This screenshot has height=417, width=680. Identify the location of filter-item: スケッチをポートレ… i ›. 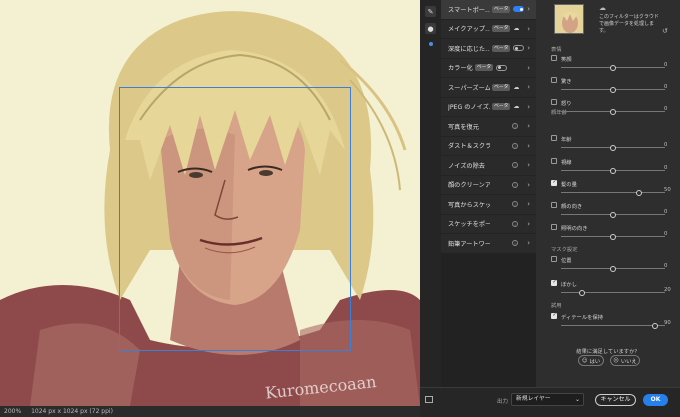
(488, 224).